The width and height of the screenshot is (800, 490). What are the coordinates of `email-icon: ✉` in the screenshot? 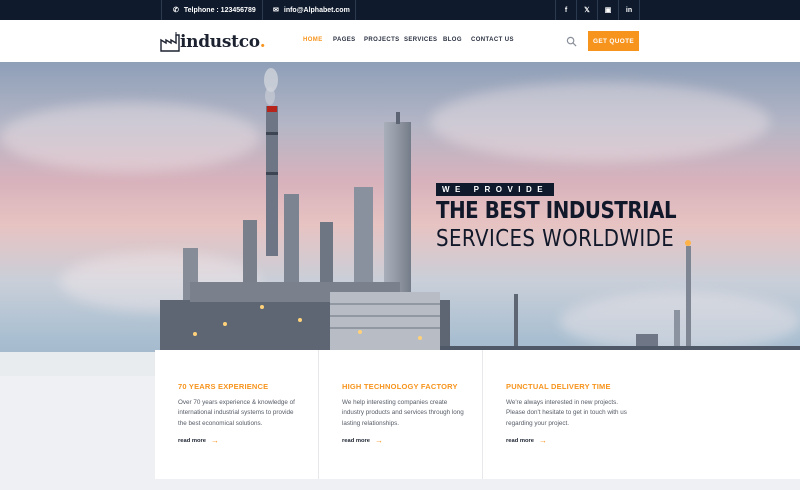 It's located at (276, 10).